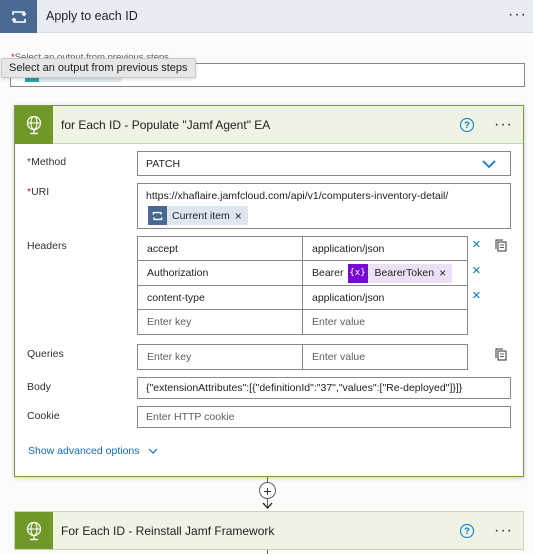 This screenshot has height=554, width=533. What do you see at coordinates (220, 248) in the screenshot?
I see `header-key-input: accept` at bounding box center [220, 248].